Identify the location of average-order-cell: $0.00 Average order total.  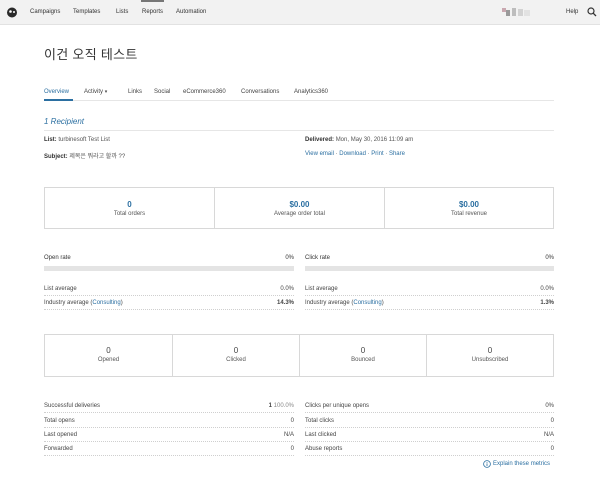
(299, 208).